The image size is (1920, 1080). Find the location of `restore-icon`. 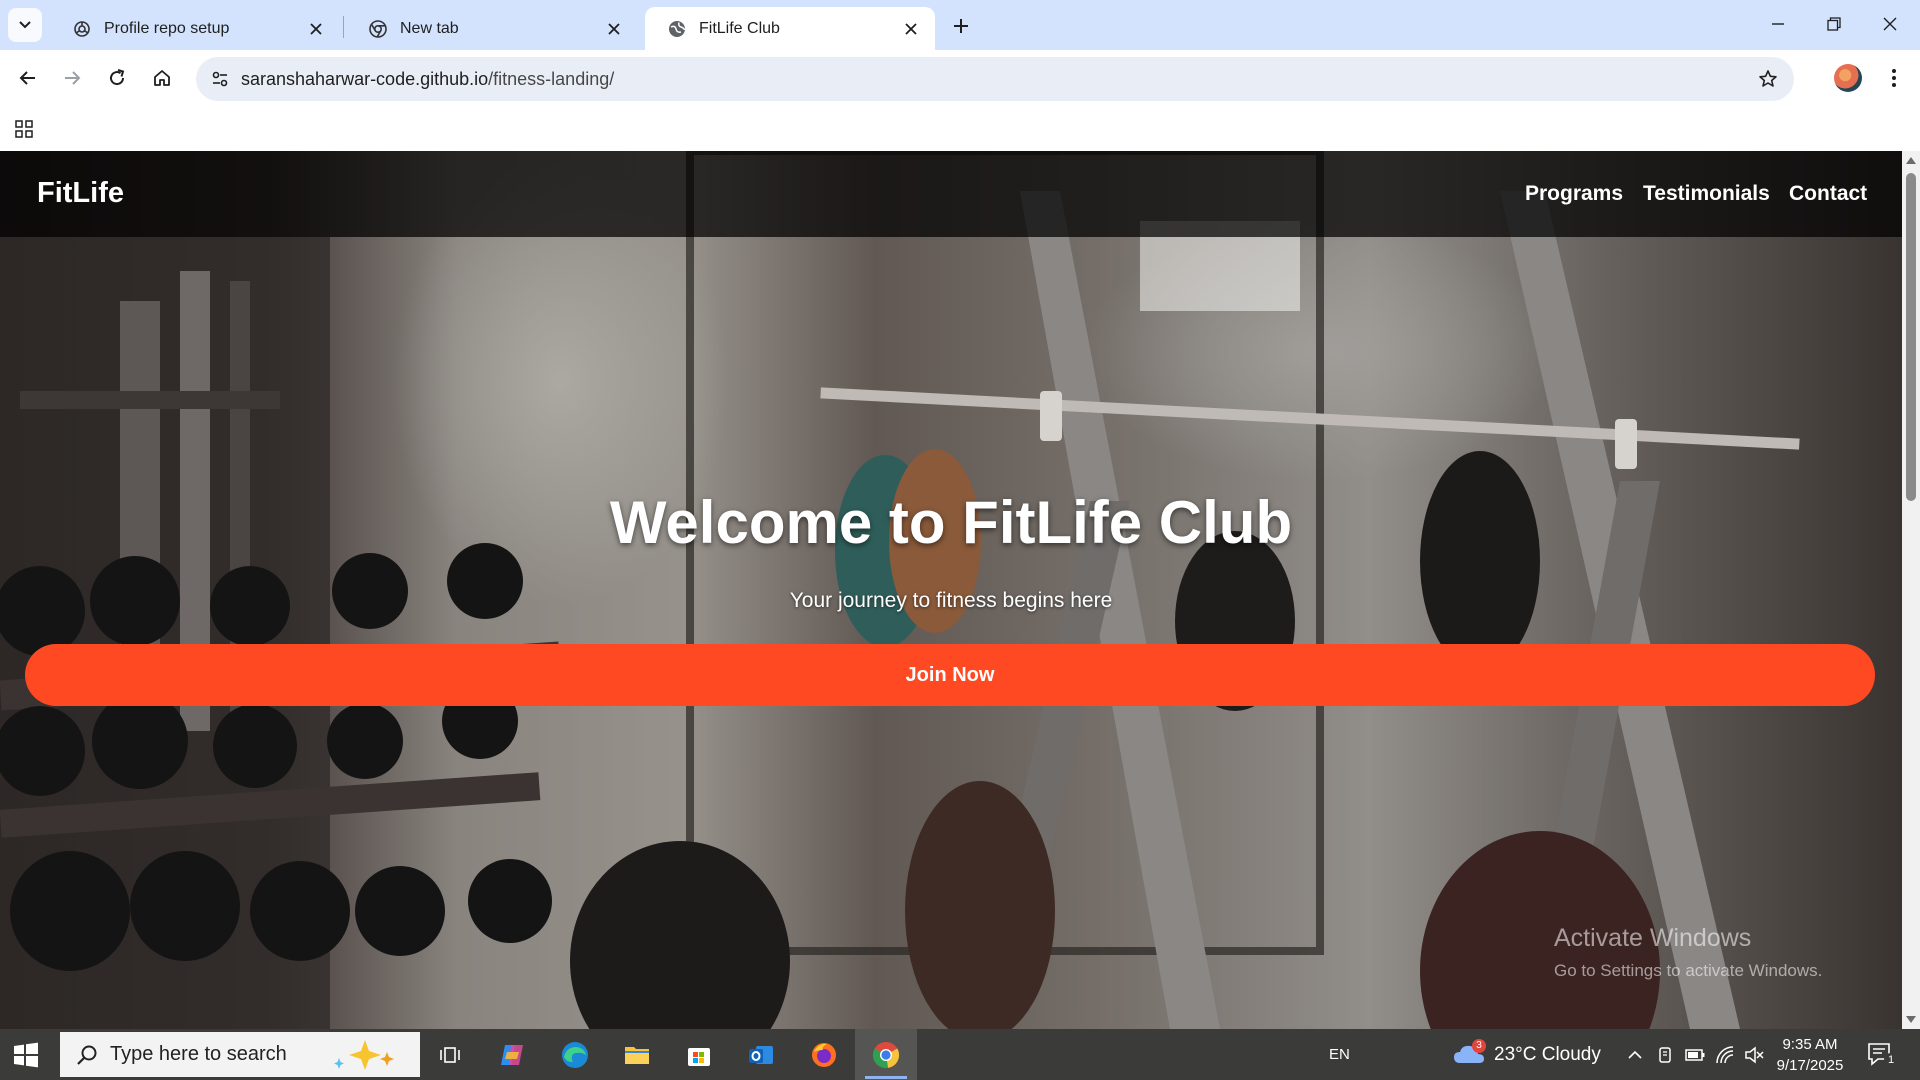

restore-icon is located at coordinates (1834, 24).